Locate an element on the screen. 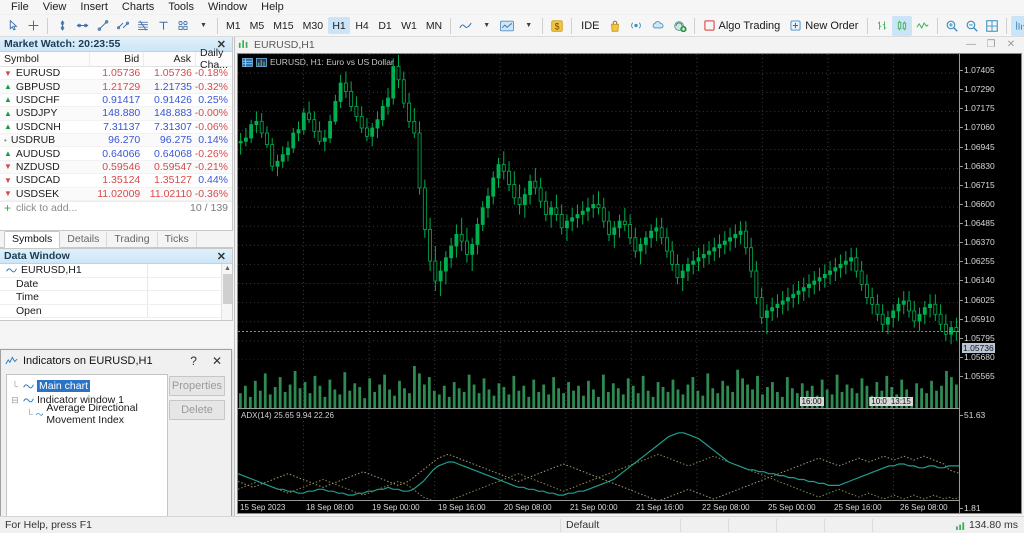  timeframe-button-m15: M15 is located at coordinates (283, 25).